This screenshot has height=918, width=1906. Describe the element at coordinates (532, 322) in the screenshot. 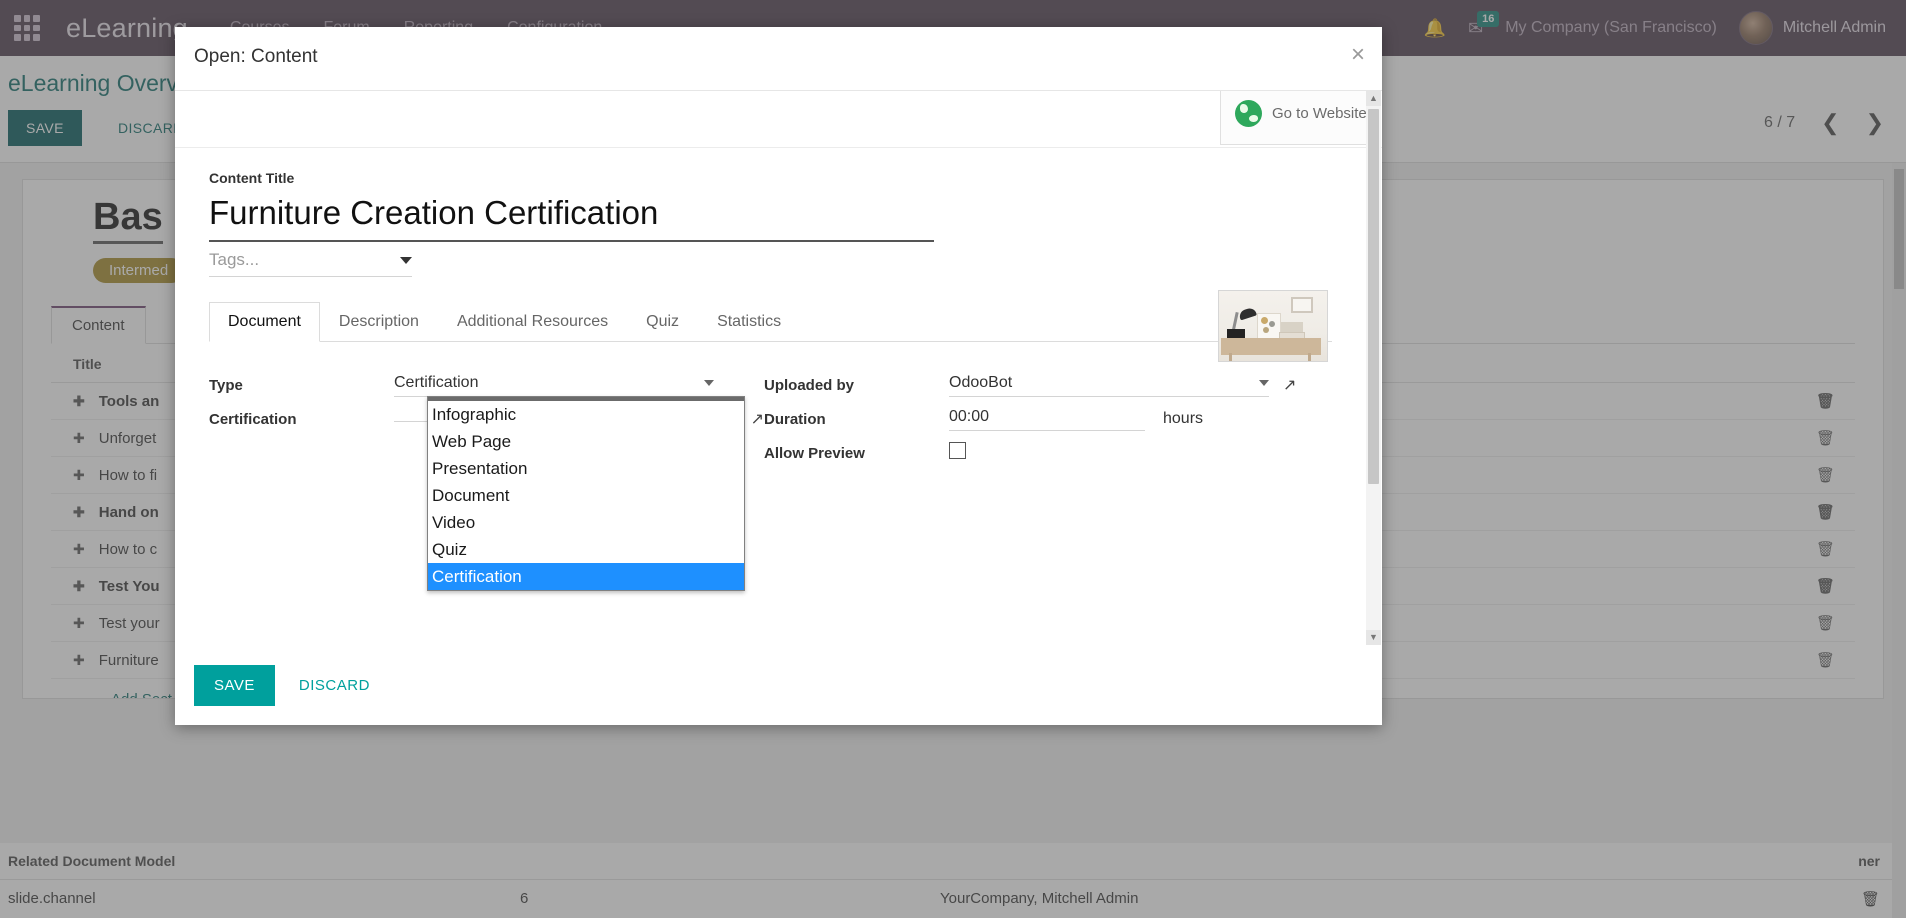

I see `tab-additional-resources: Additional Resources` at that location.